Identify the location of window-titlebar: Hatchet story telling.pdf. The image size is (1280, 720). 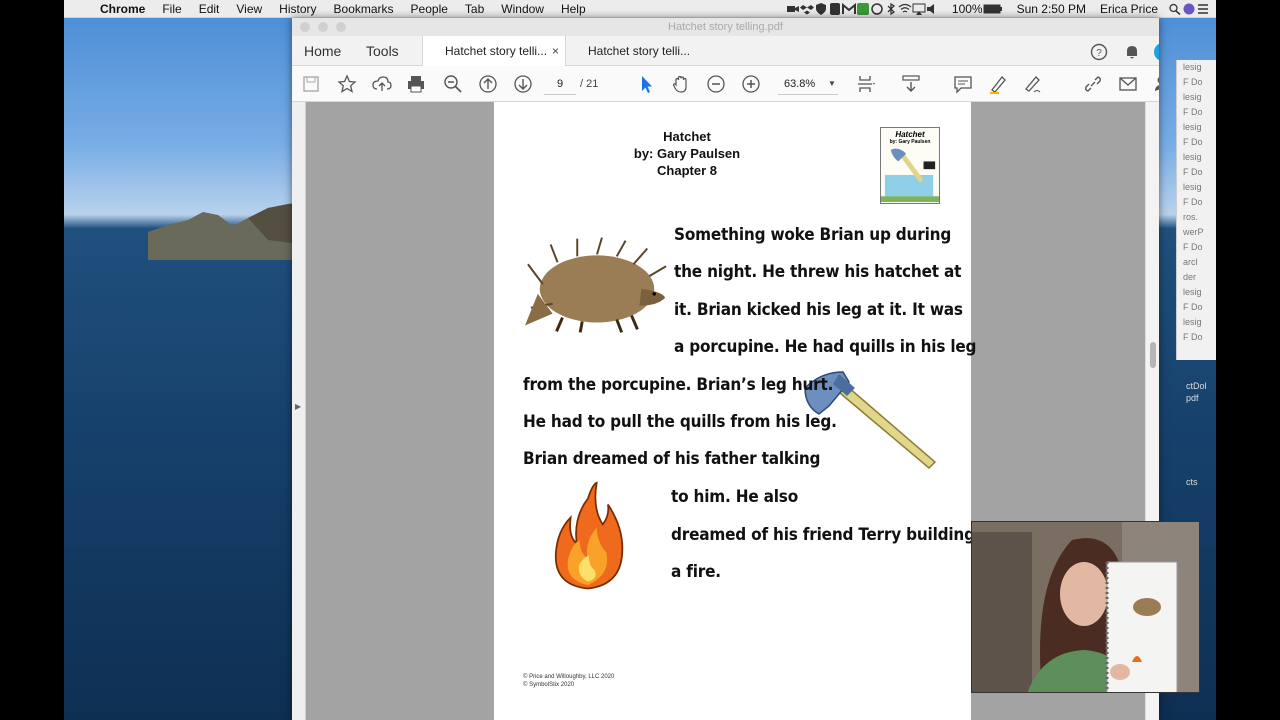
(725, 27).